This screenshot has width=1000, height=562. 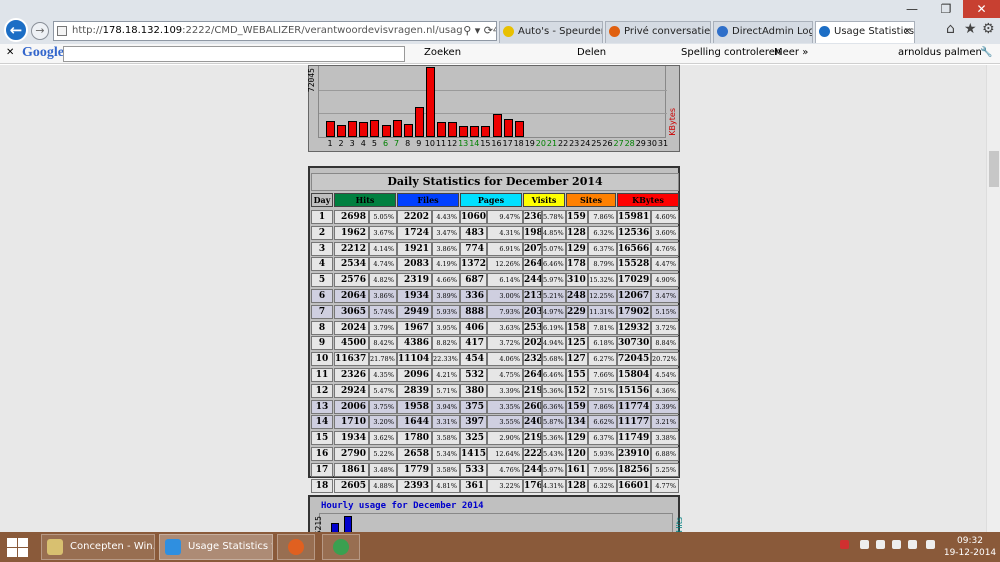 What do you see at coordinates (442, 52) in the screenshot?
I see `zoeken-button: Zoeken` at bounding box center [442, 52].